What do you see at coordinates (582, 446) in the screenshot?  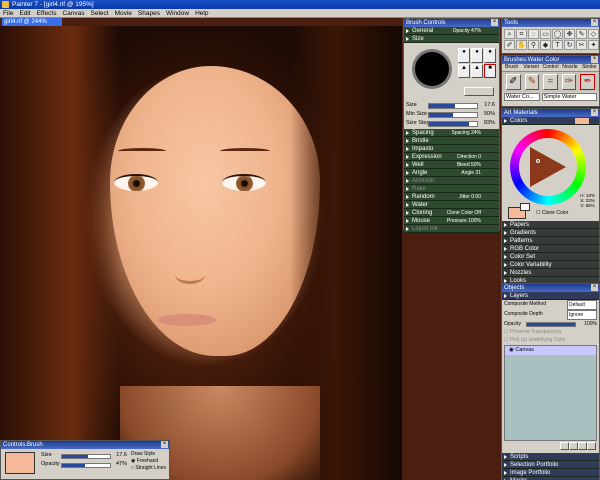 I see `mask-icon` at bounding box center [582, 446].